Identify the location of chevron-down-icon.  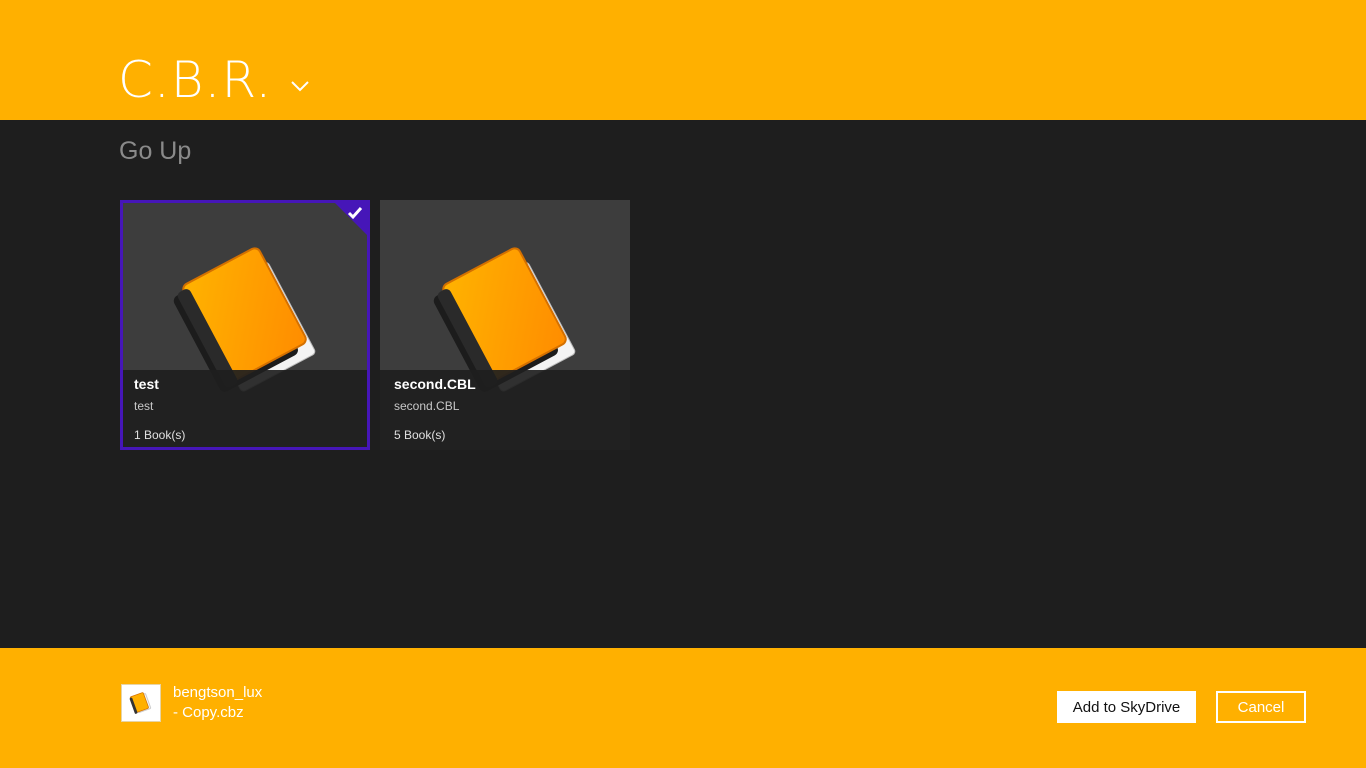
(300, 86).